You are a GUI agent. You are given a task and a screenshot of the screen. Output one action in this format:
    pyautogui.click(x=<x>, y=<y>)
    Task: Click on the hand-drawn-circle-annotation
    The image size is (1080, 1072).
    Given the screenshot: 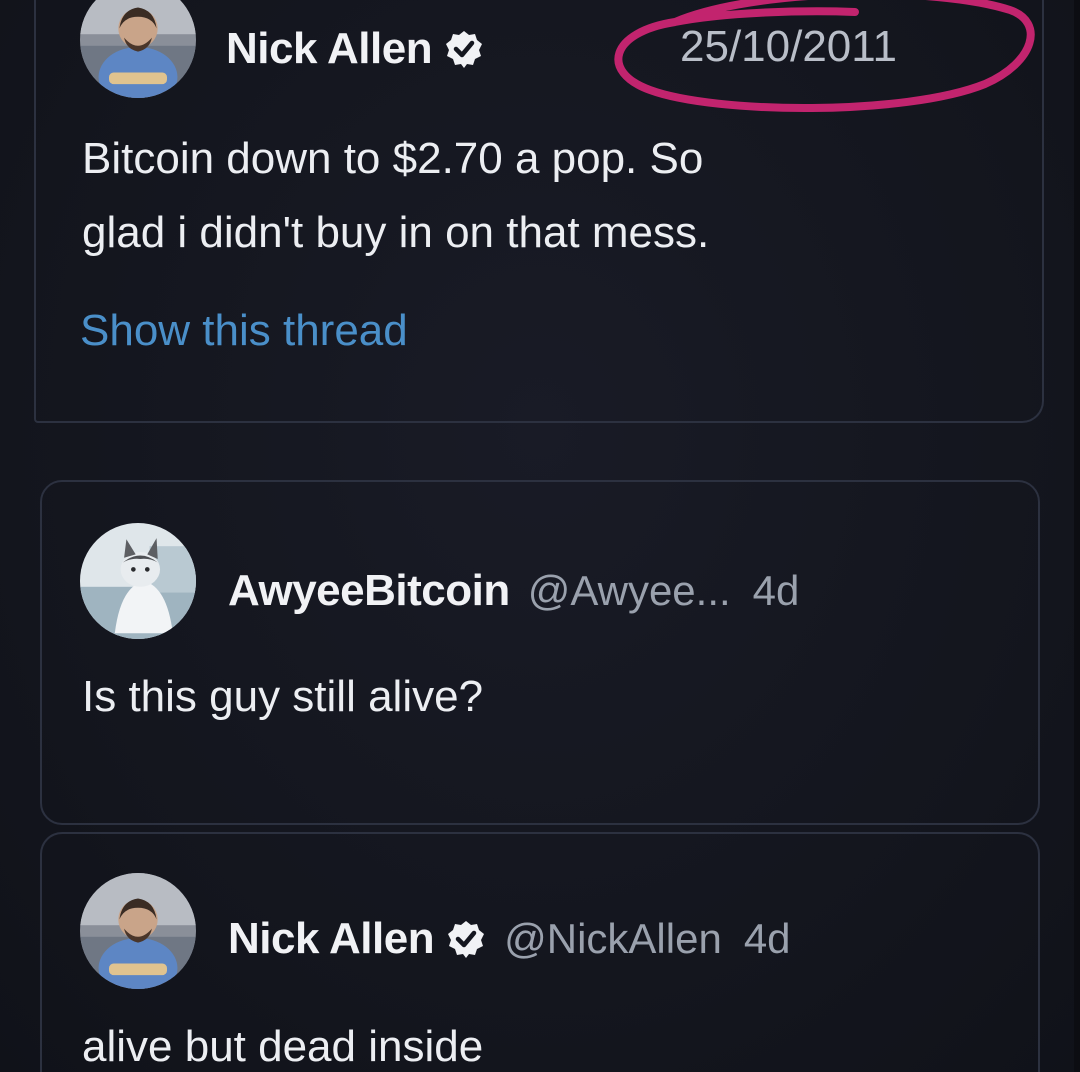 What is the action you would take?
    pyautogui.click(x=824, y=56)
    